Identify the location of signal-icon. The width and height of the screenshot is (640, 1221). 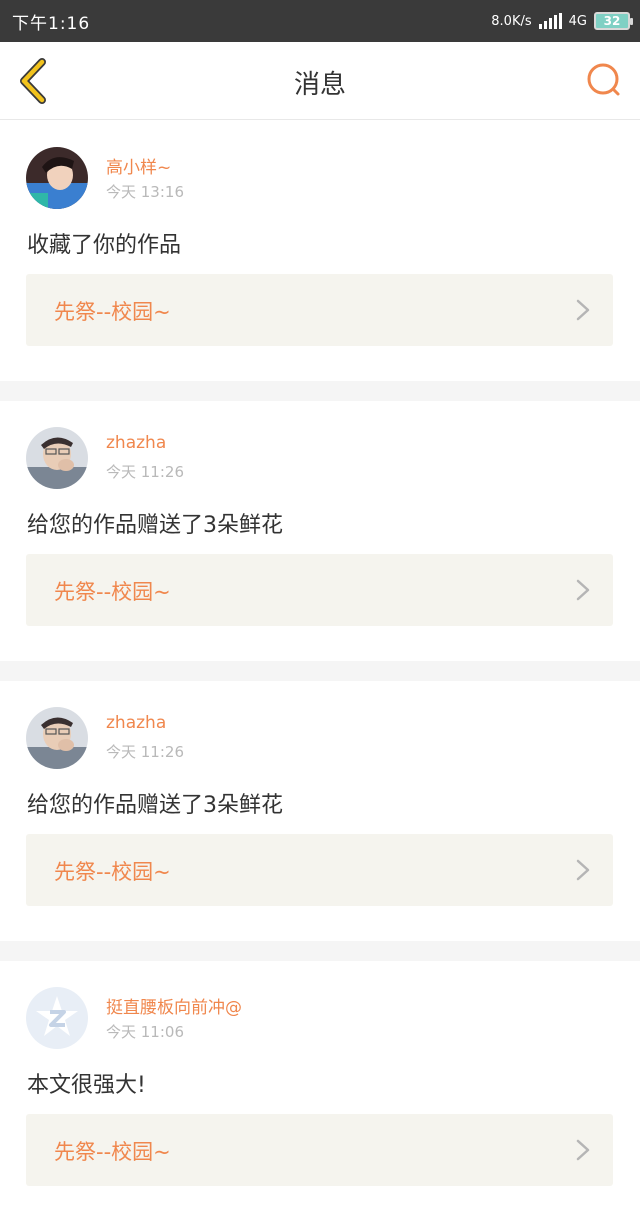
(550, 21).